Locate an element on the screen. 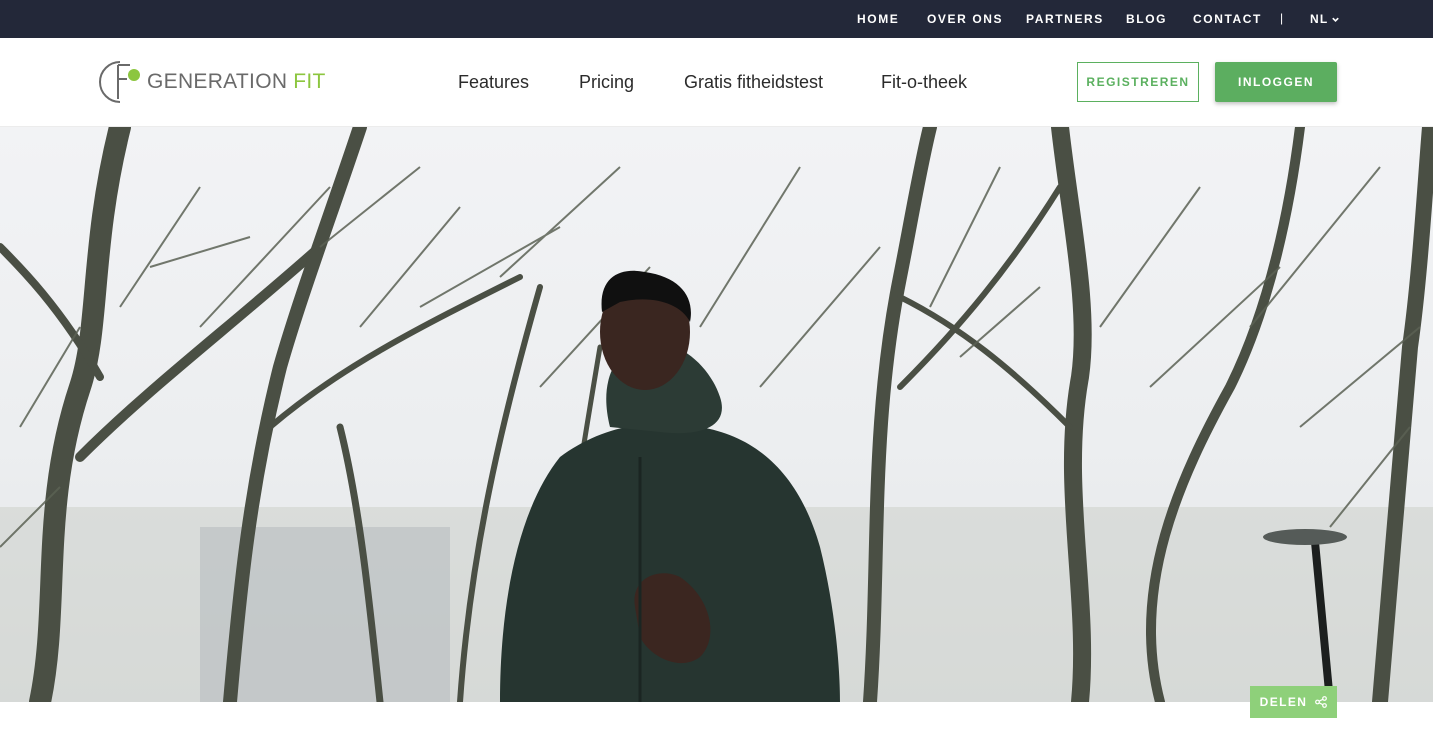  site-logo: GENERATION FIT is located at coordinates (210, 82).